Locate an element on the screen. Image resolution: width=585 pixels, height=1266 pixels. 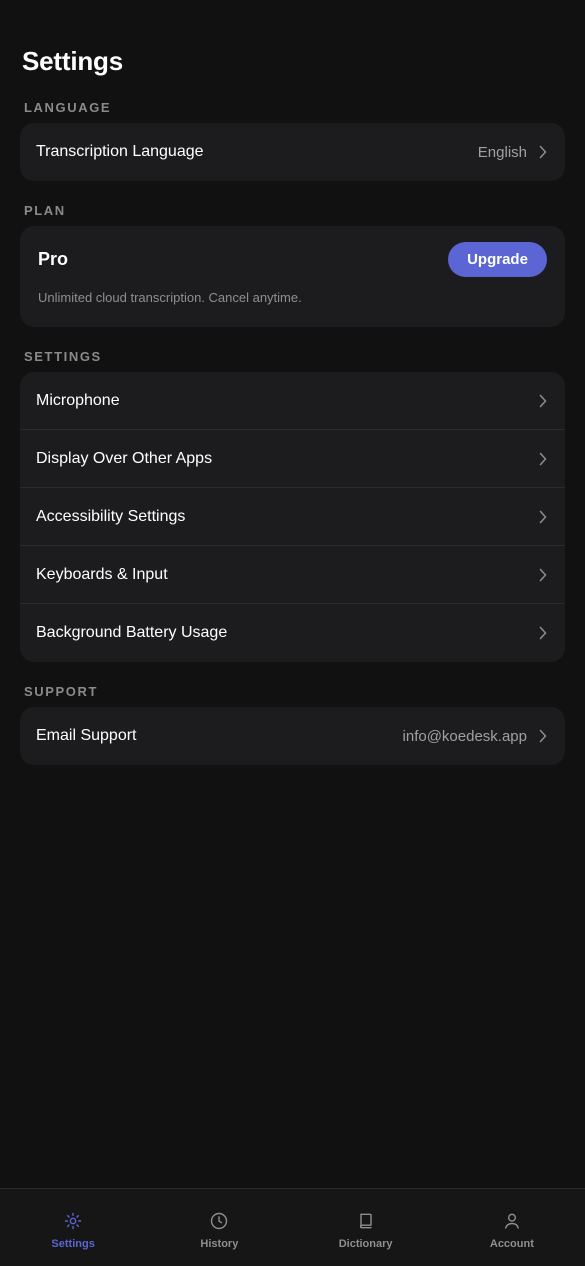
row-label: Microphone is located at coordinates (78, 400).